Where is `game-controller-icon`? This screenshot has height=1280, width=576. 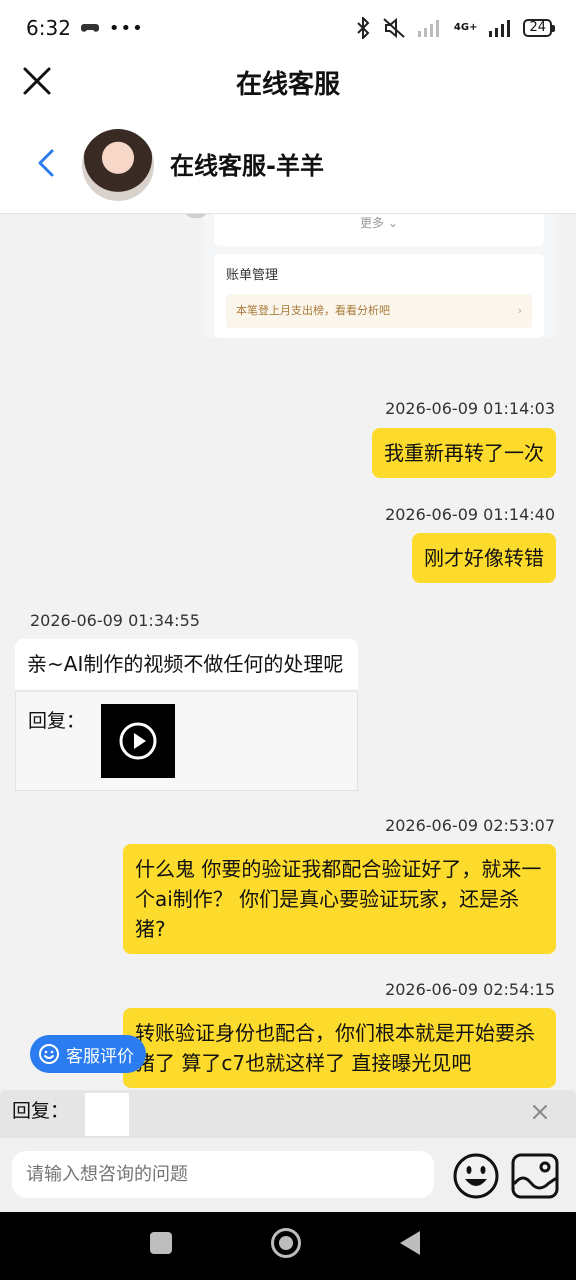 game-controller-icon is located at coordinates (89, 28).